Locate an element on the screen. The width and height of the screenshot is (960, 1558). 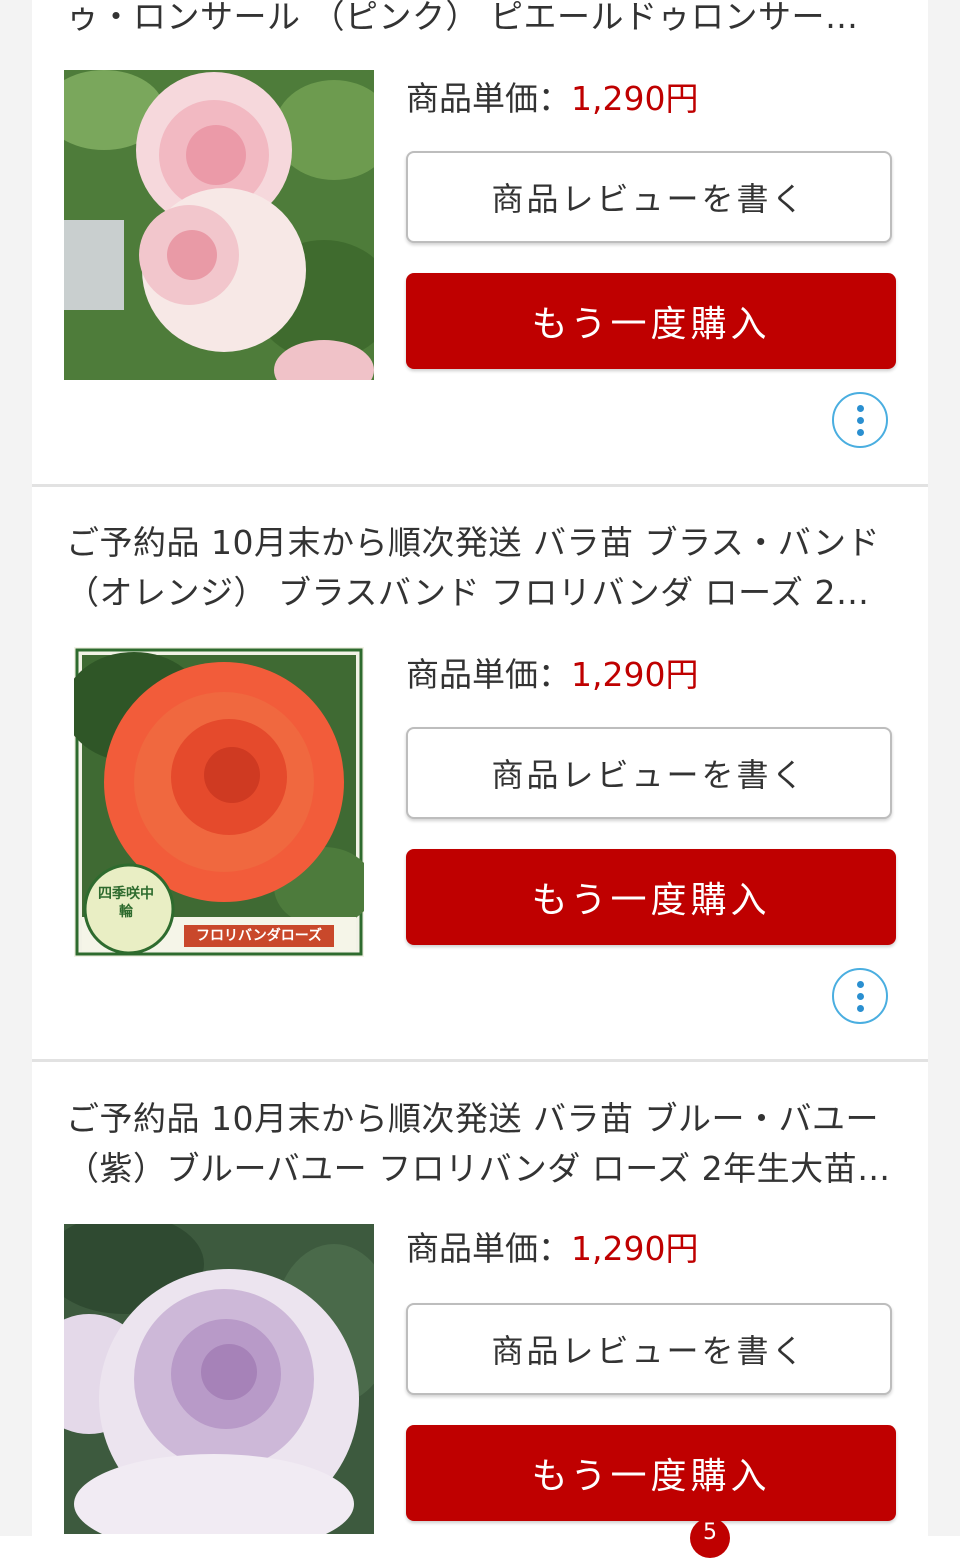
purple-rose-image is located at coordinates (219, 1379).